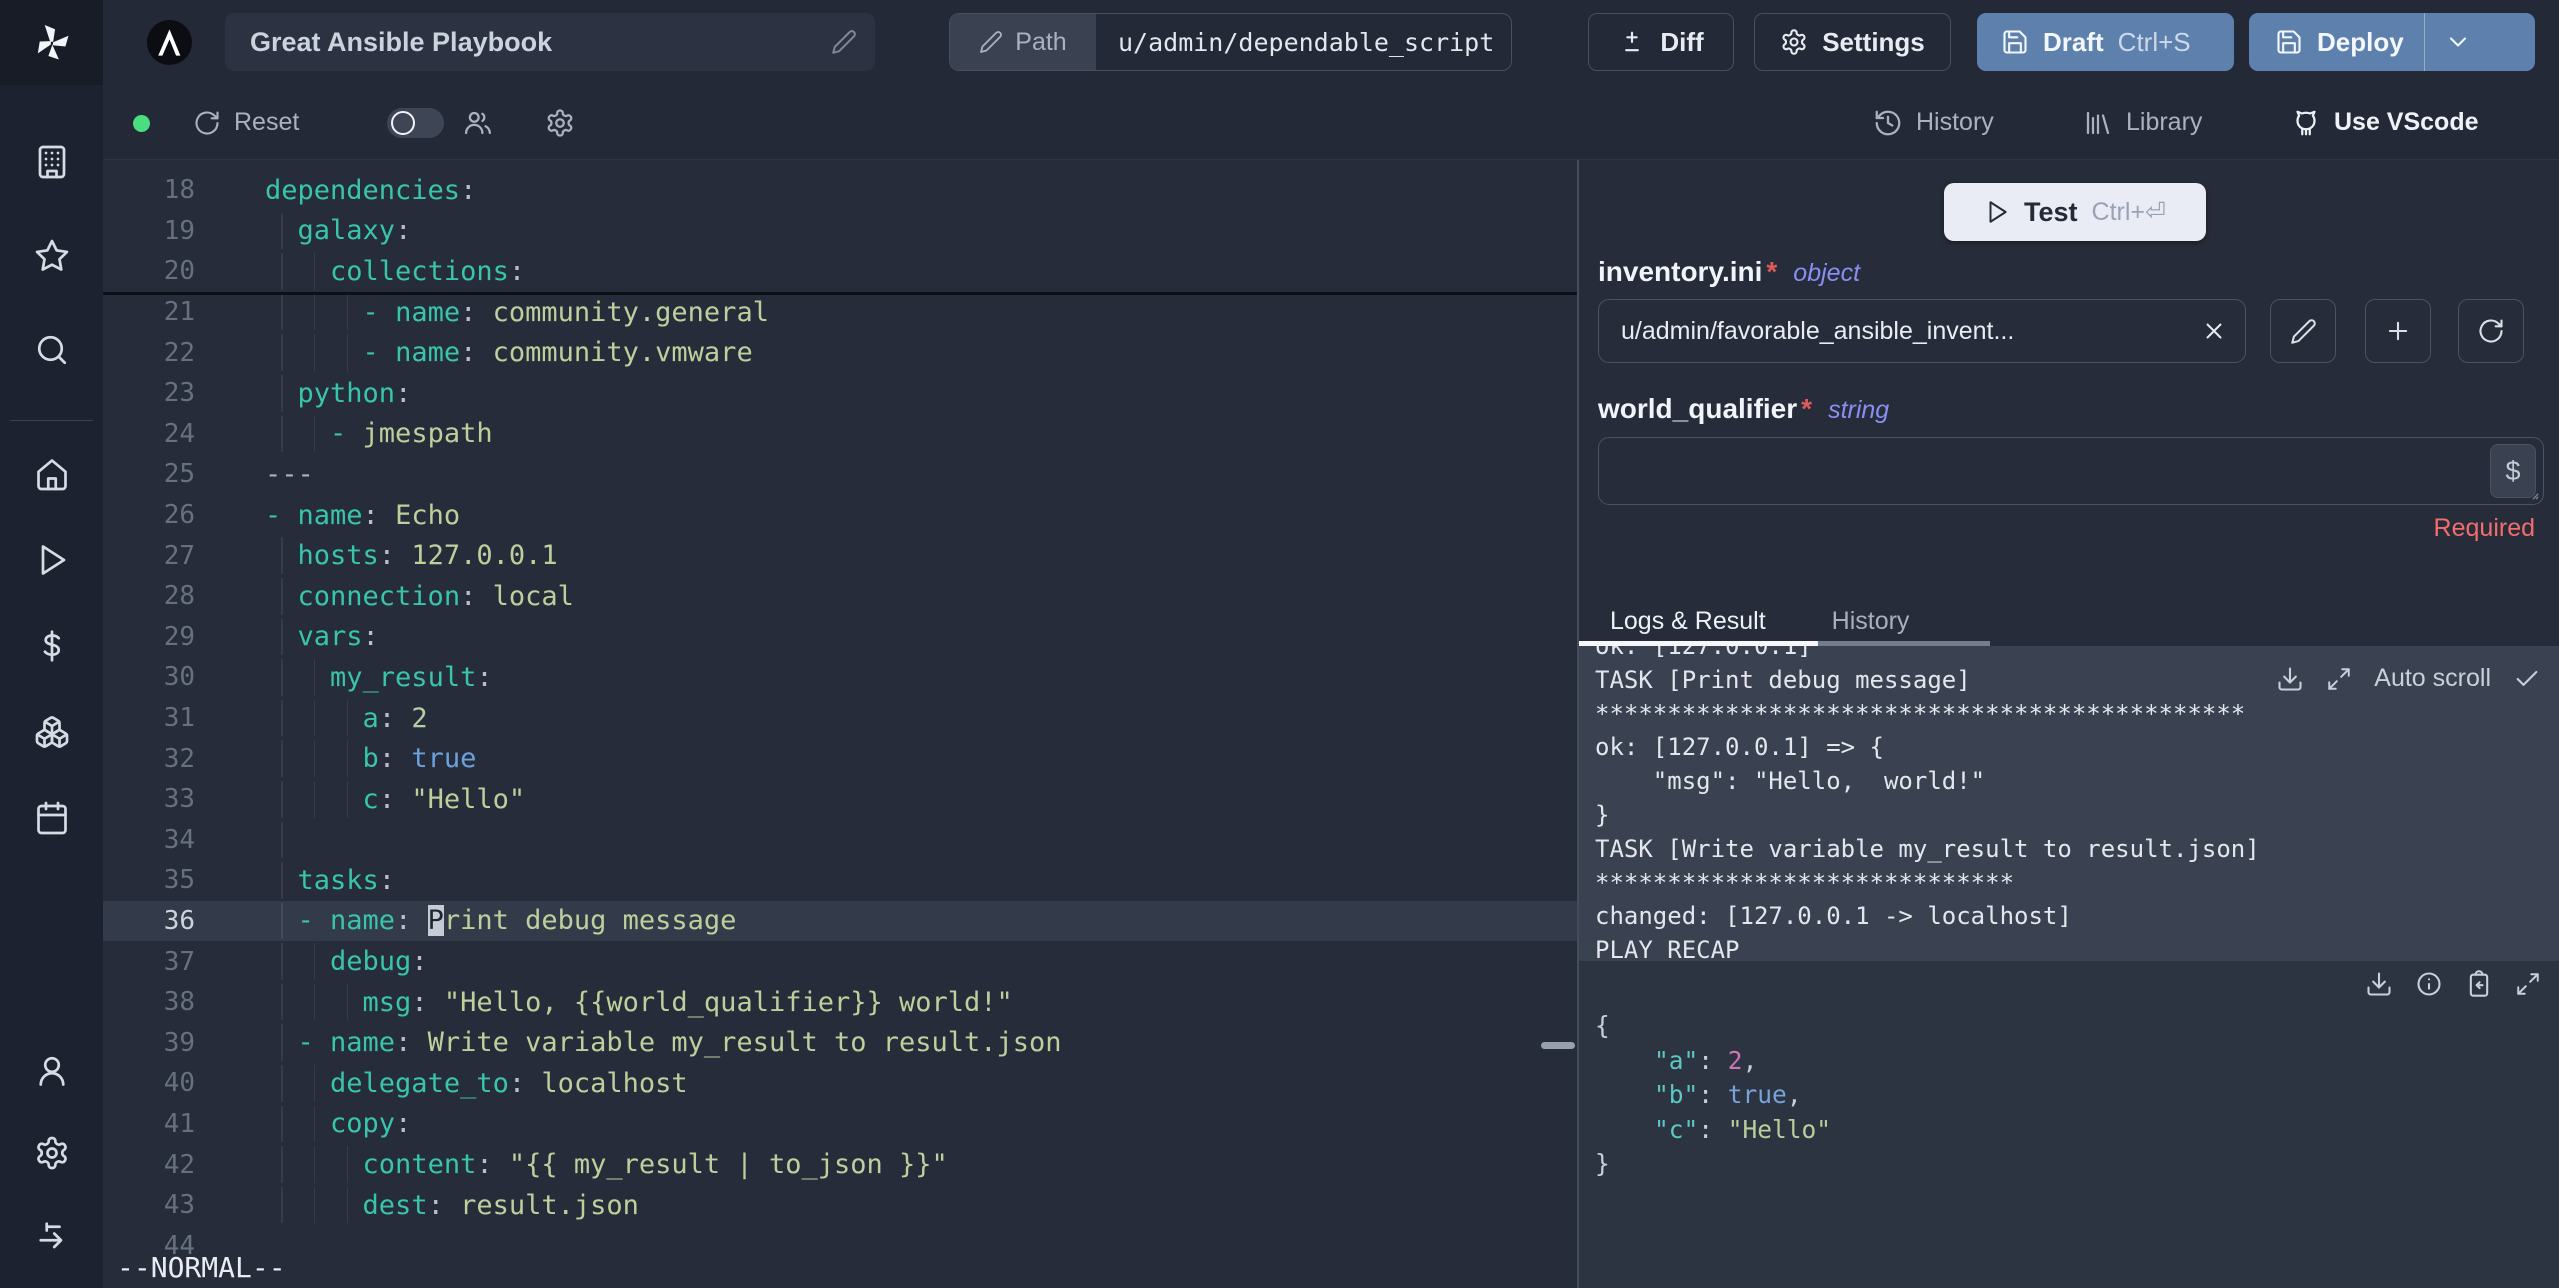  I want to click on code-line: 42 content: "{{ my_result | to_json }}", so click(840, 1164).